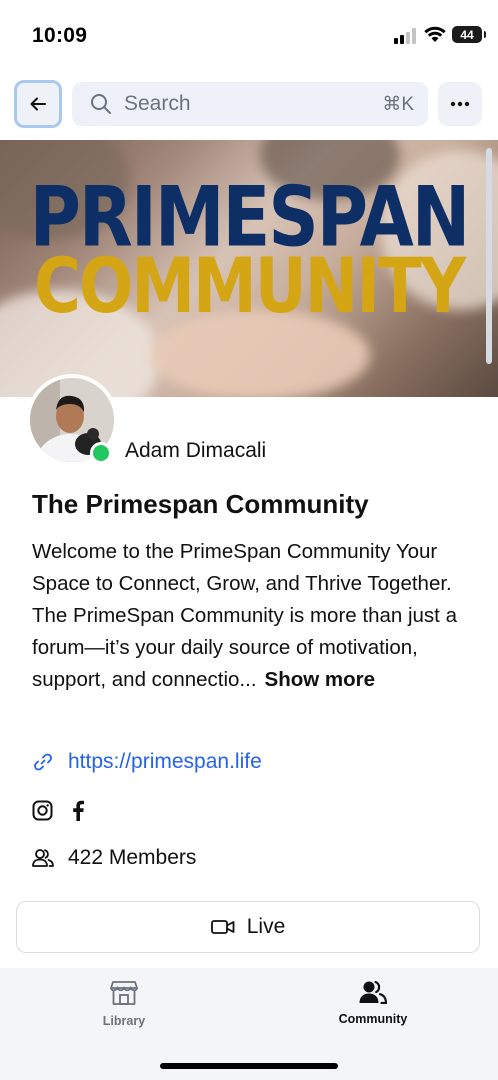 This screenshot has height=1080, width=498. What do you see at coordinates (132, 857) in the screenshot?
I see `members-count-text: 422 Members` at bounding box center [132, 857].